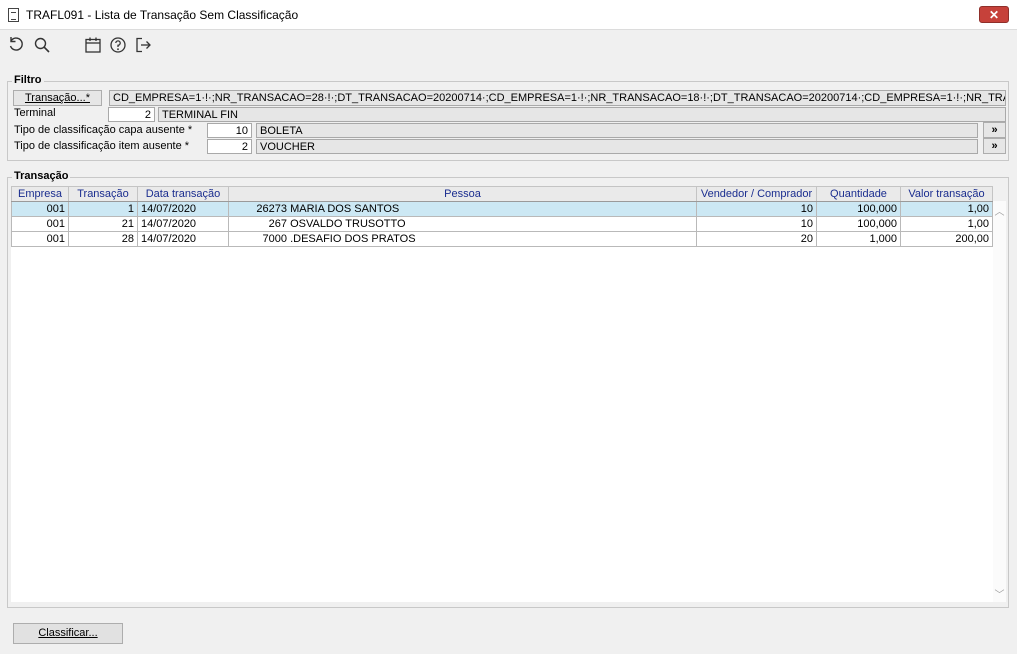 This screenshot has height=654, width=1017. What do you see at coordinates (353, 239) in the screenshot?
I see `pessoa-name: .DESAFIO DOS PRATOS` at bounding box center [353, 239].